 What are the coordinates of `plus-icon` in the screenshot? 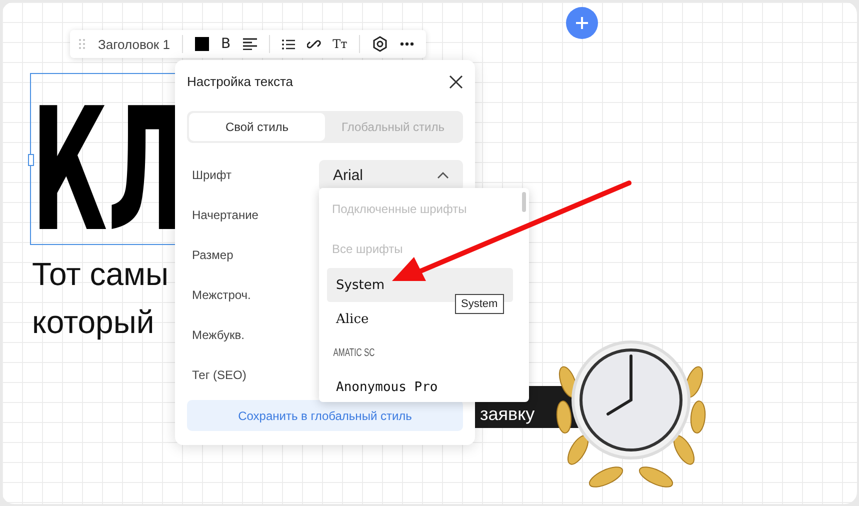 It's located at (582, 23).